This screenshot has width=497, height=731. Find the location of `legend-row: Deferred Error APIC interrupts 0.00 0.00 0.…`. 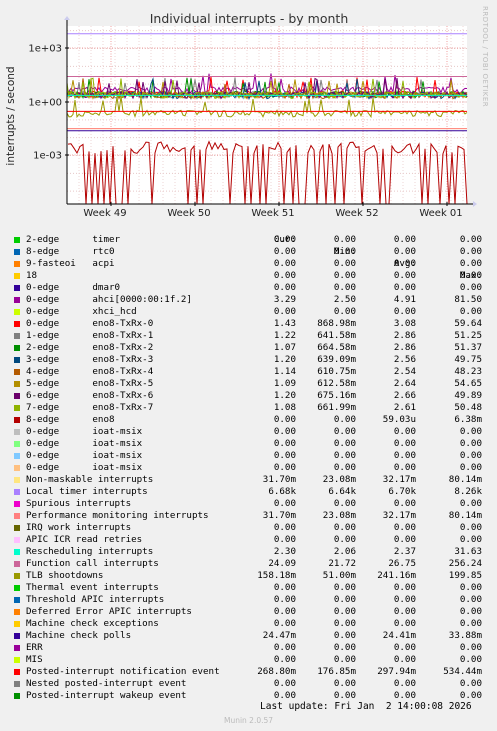

legend-row: Deferred Error APIC interrupts 0.00 0.00 0.… is located at coordinates (252, 612).